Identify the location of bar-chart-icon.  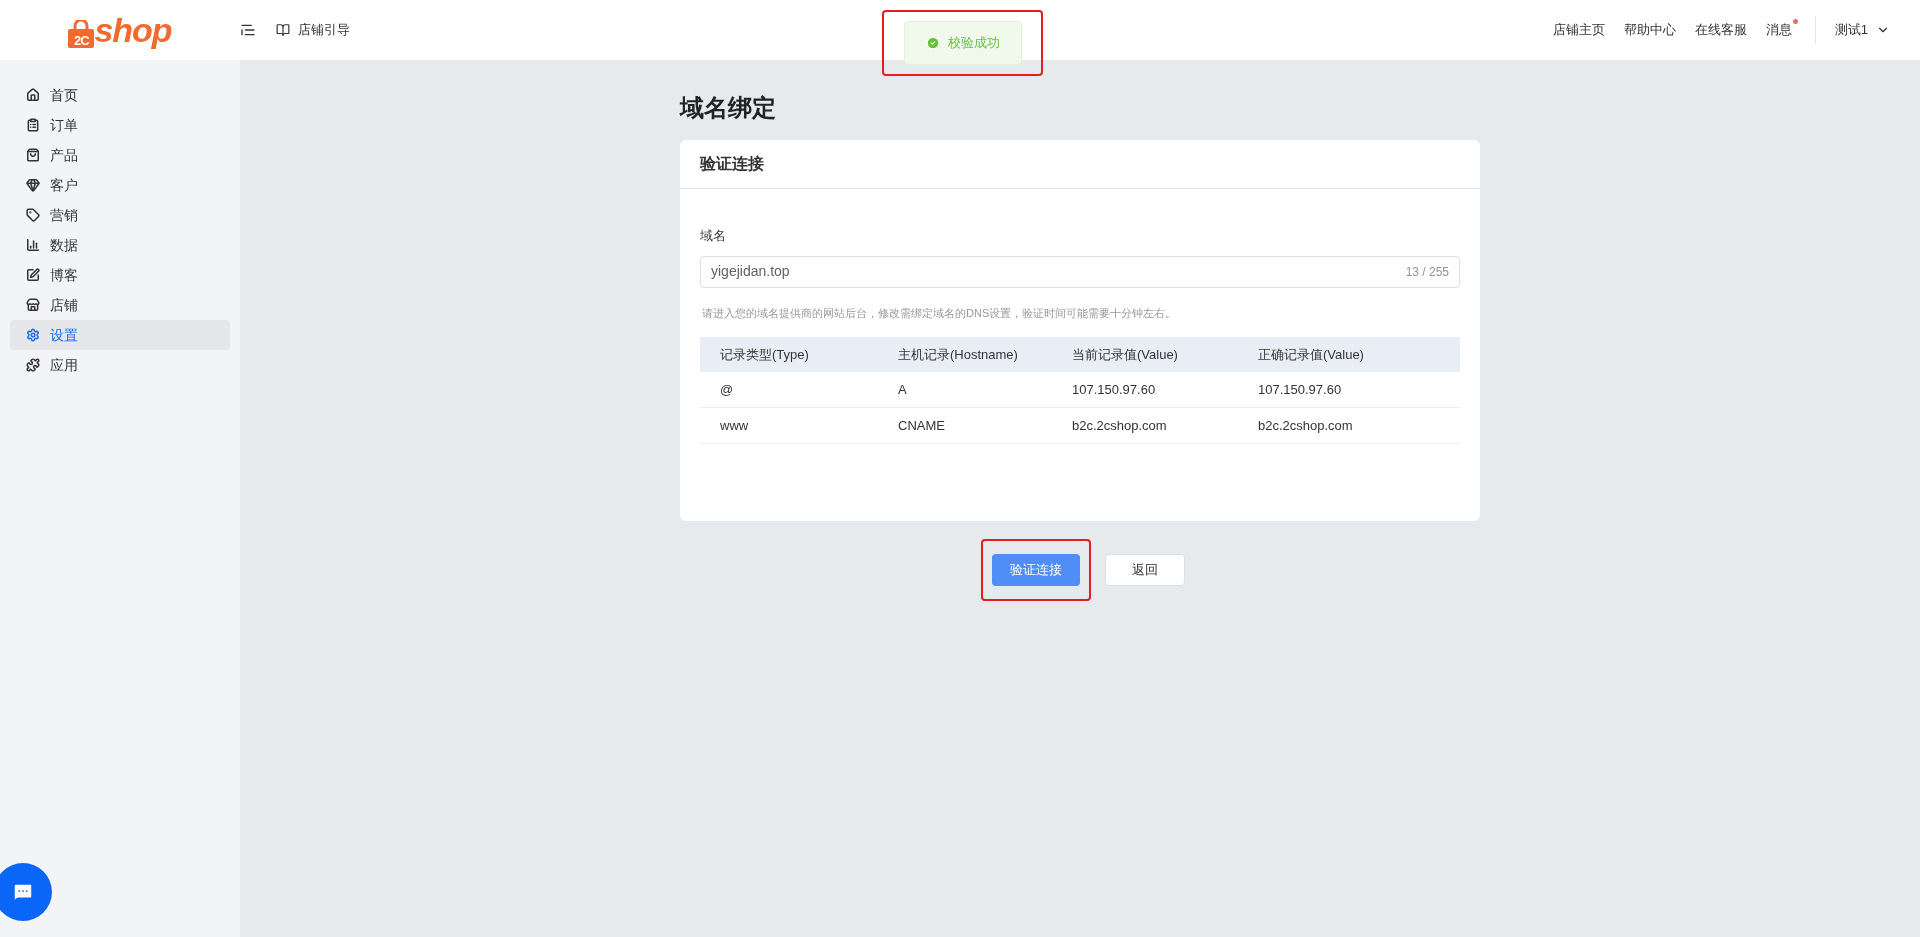
(33, 245).